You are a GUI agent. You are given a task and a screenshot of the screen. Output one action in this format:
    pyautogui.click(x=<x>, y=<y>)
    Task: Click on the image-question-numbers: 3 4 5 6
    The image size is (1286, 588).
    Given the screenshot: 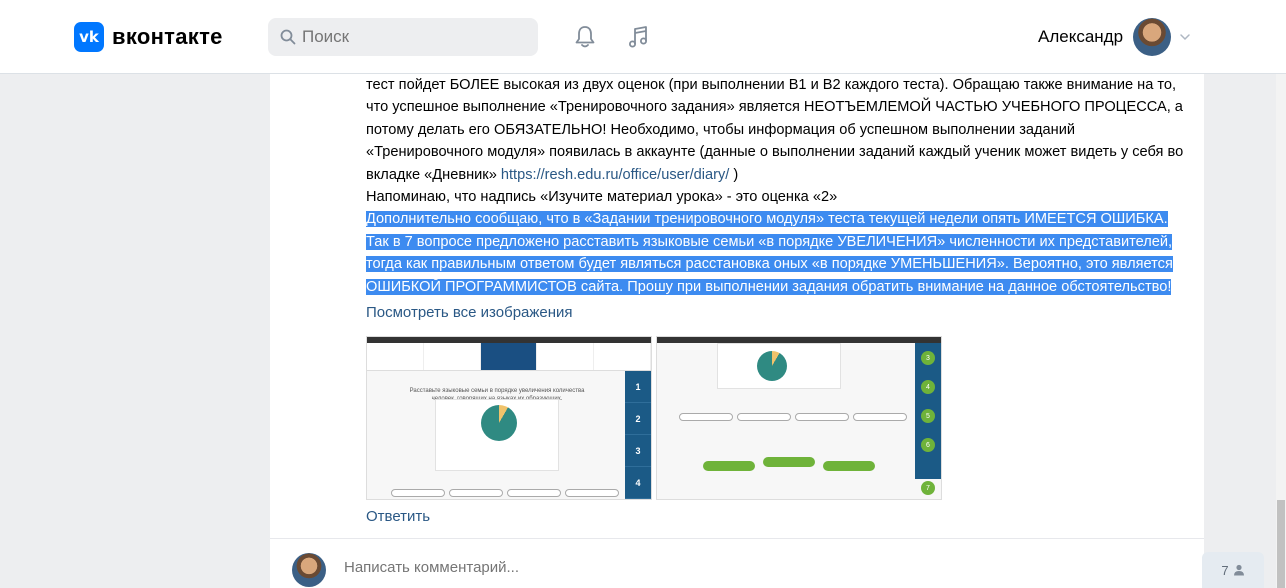 What is the action you would take?
    pyautogui.click(x=928, y=411)
    